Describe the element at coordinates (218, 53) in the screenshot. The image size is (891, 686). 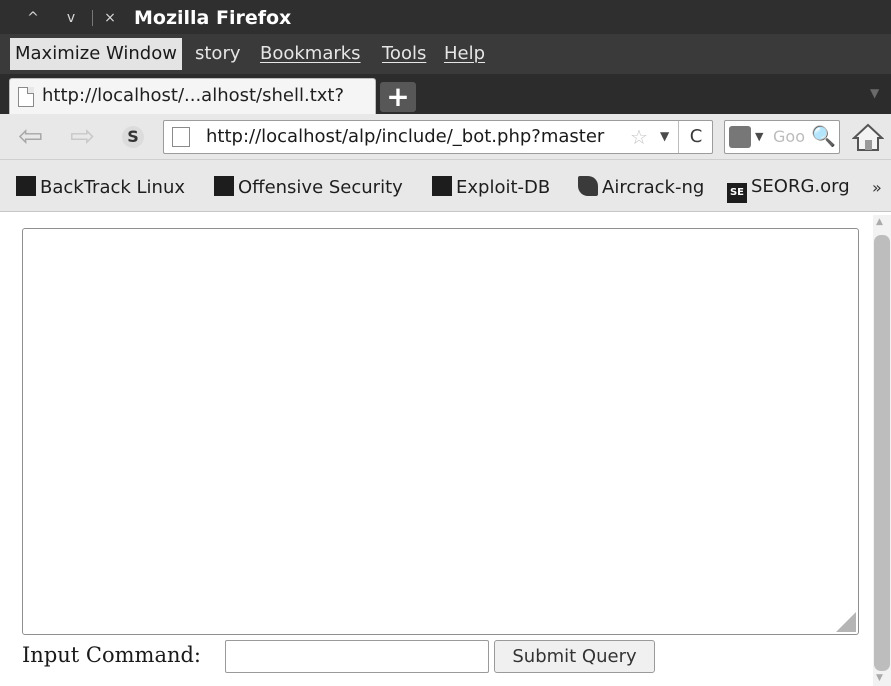
I see `menu-history: story` at that location.